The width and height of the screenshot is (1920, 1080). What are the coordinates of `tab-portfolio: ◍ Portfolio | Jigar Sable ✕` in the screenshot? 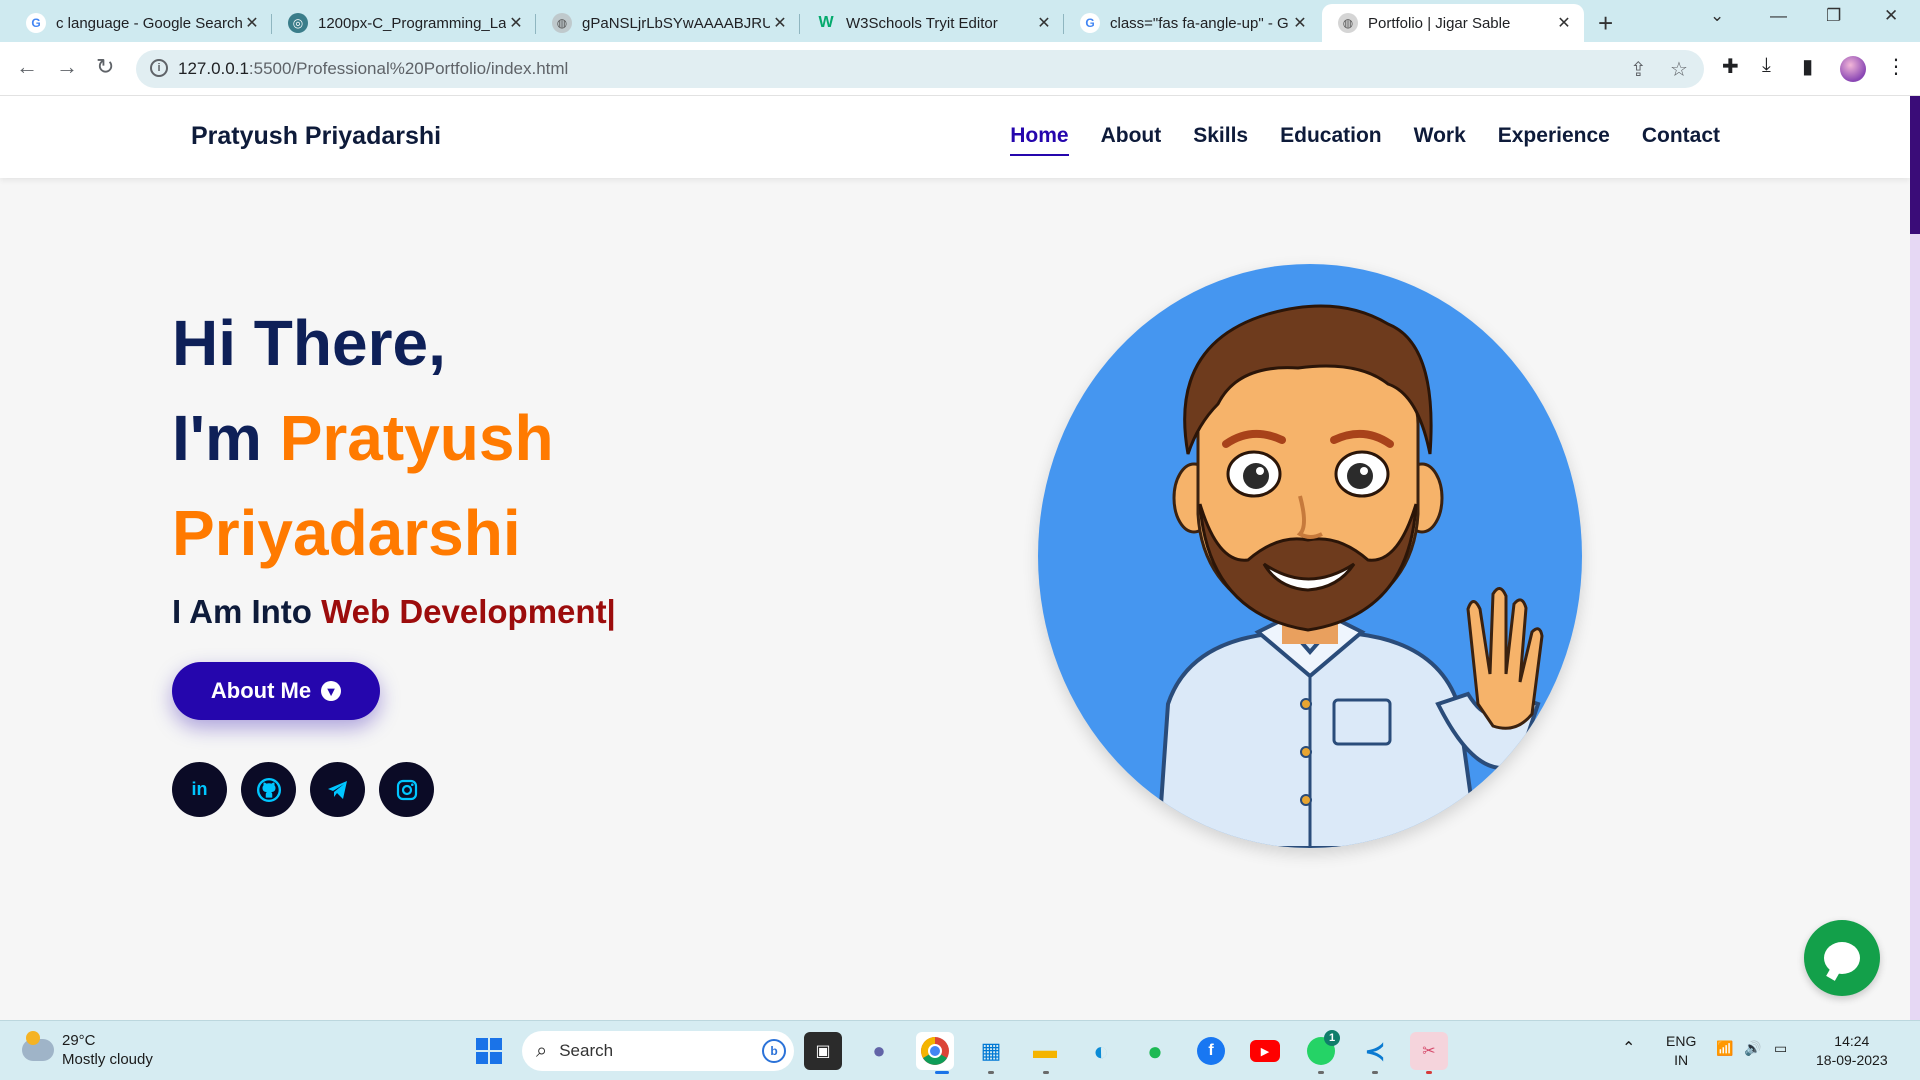 It's located at (1453, 23).